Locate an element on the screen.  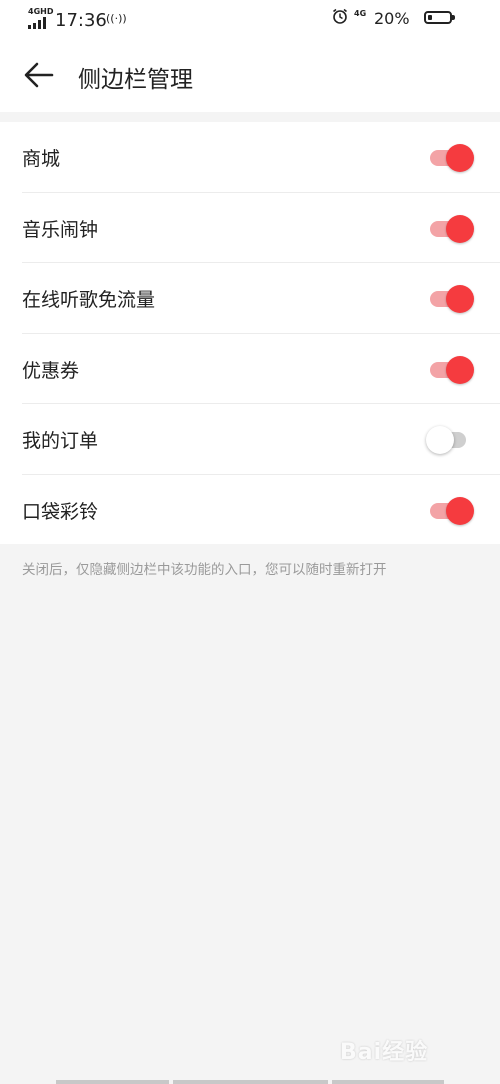
battery-percent: 20% is located at coordinates (392, 18).